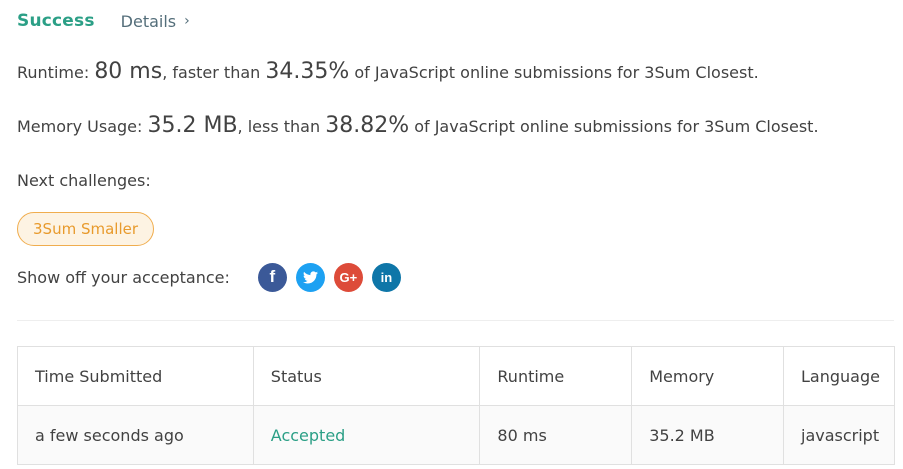 This screenshot has height=469, width=903. What do you see at coordinates (187, 21) in the screenshot?
I see `chevron-right-icon: ›` at bounding box center [187, 21].